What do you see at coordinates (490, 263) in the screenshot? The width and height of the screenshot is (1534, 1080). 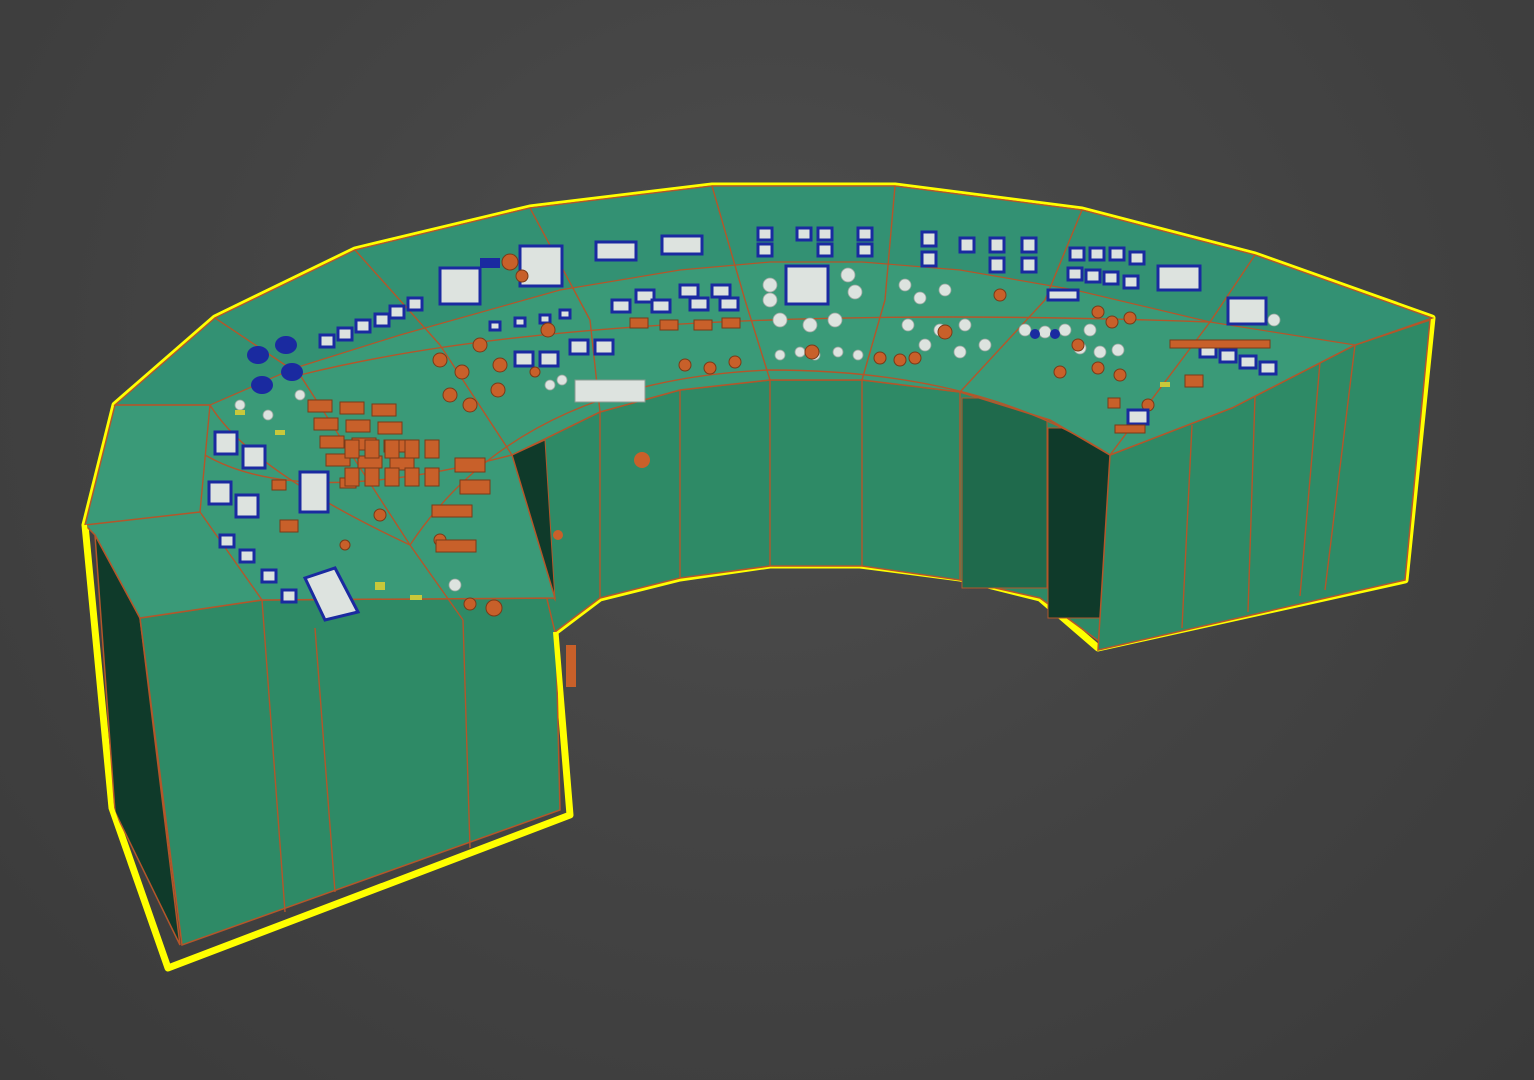 I see `meter-bar` at bounding box center [490, 263].